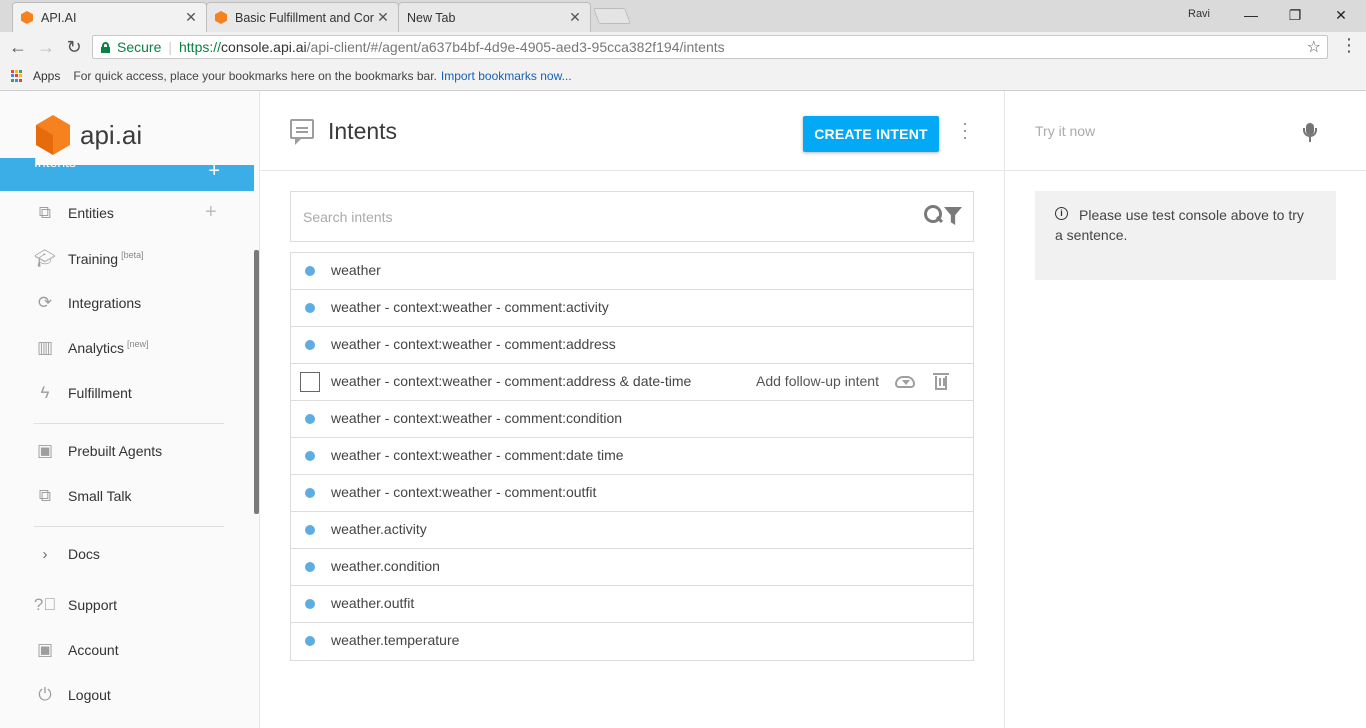 The height and width of the screenshot is (728, 1366). Describe the element at coordinates (310, 382) in the screenshot. I see `intent-select-checkbox` at that location.